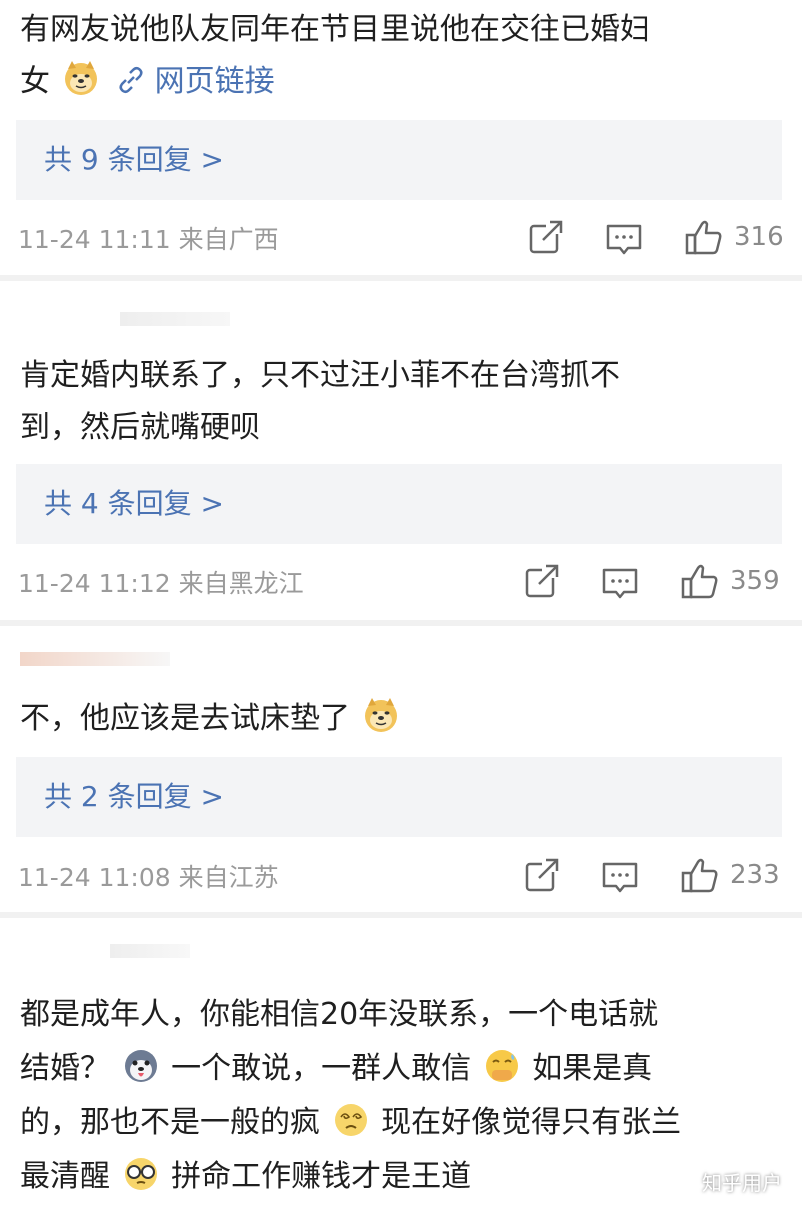 Image resolution: width=802 pixels, height=1218 pixels. Describe the element at coordinates (321, 1176) in the screenshot. I see `comment-text-fragment: 拼命工作赚钱才是王道` at that location.